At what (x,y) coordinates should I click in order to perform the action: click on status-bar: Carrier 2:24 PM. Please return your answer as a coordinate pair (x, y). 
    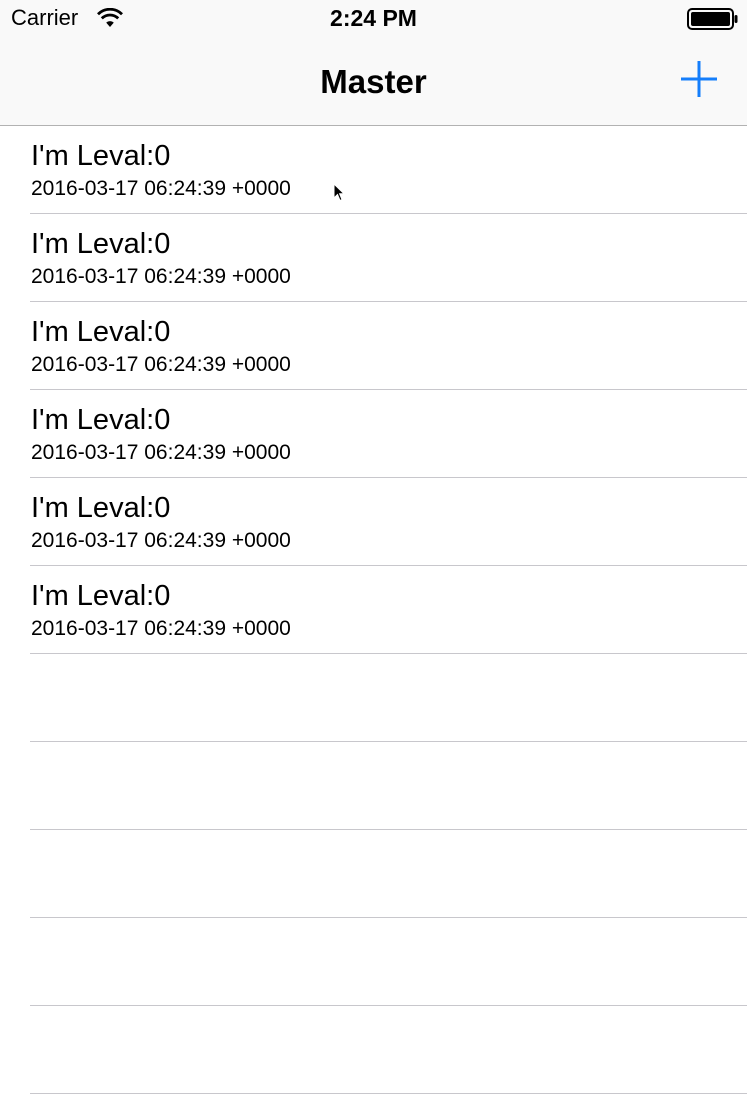
    Looking at the image, I should click on (373, 19).